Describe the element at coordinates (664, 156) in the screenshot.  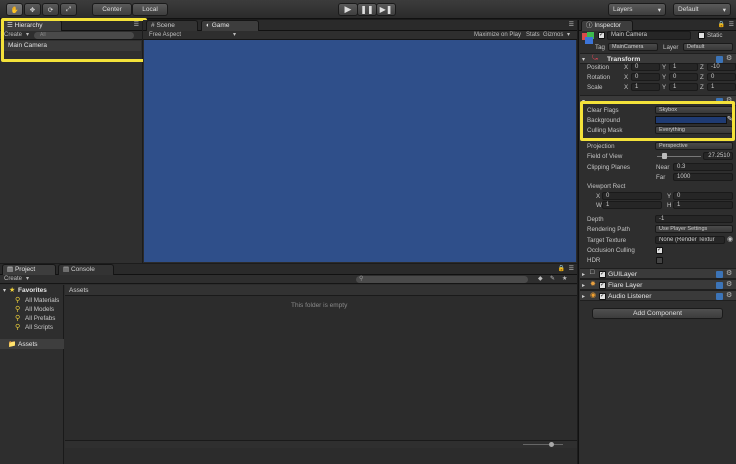
I see `fov-slider-thumb` at that location.